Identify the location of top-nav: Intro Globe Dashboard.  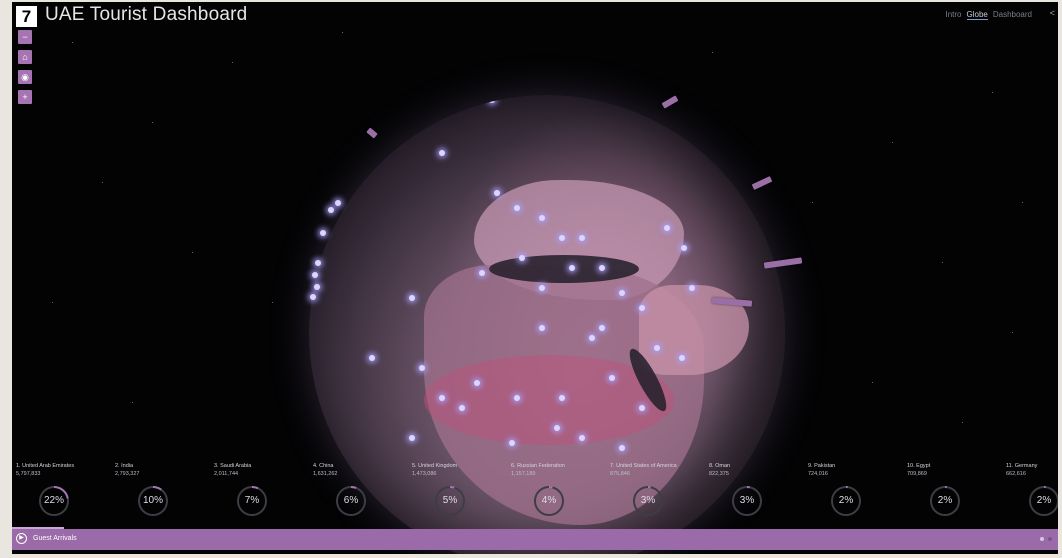
(988, 15).